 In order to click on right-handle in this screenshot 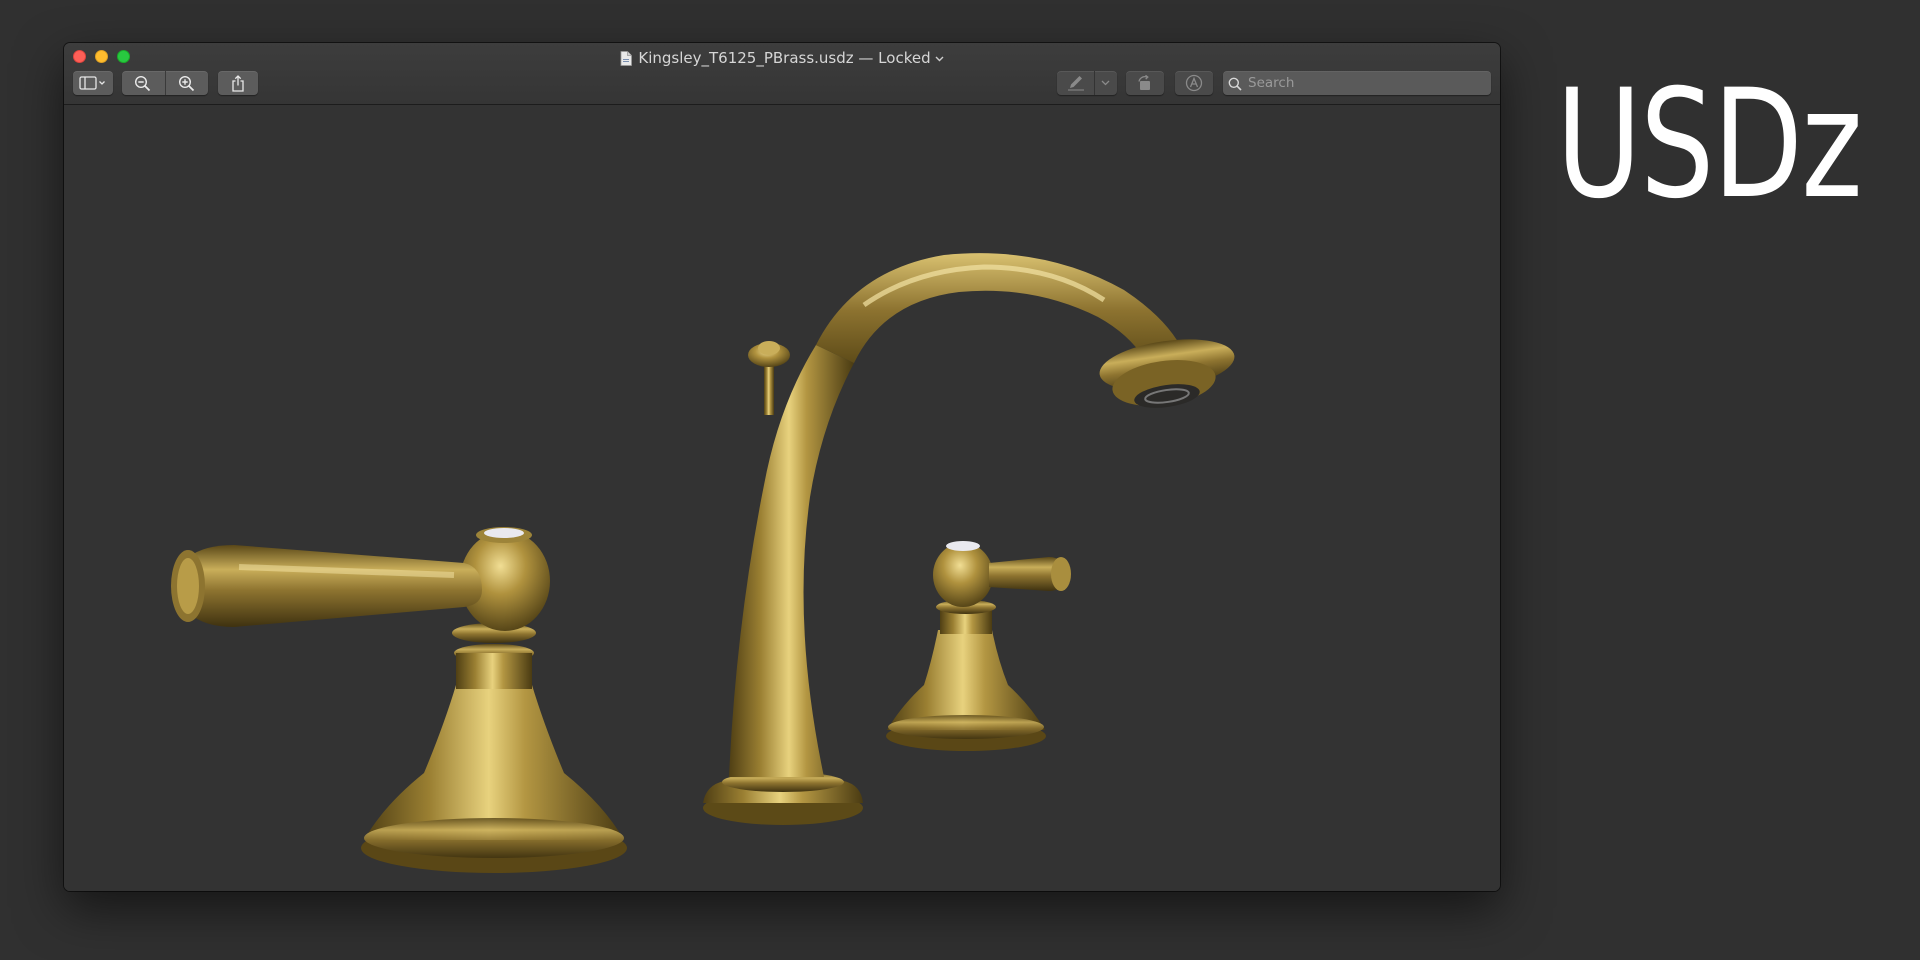, I will do `click(978, 646)`.